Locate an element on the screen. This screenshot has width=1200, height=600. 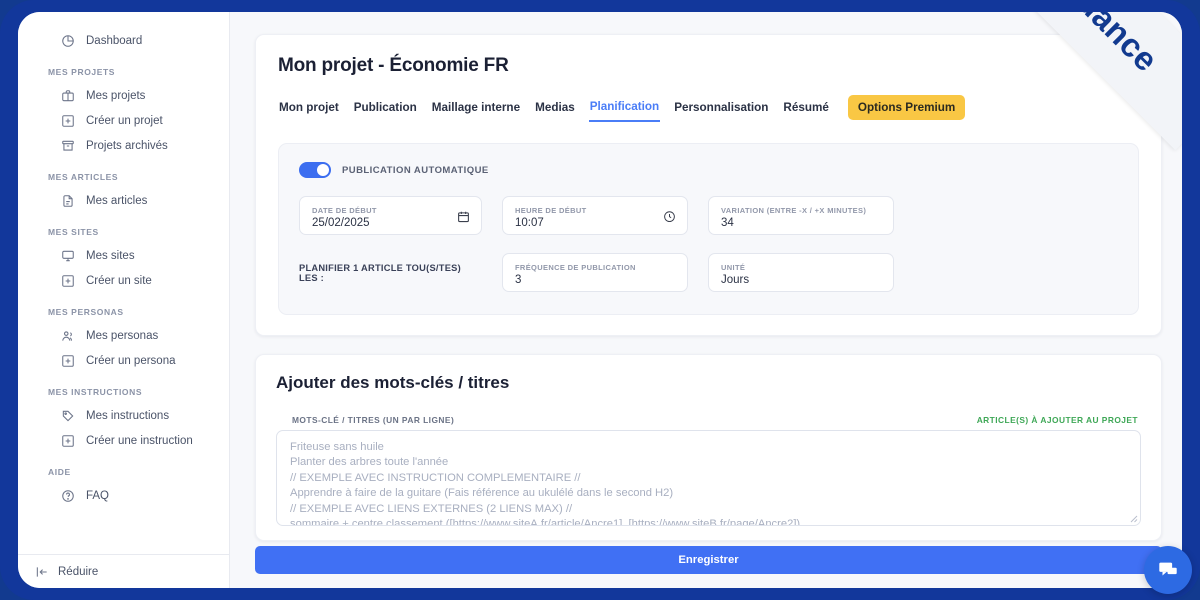
tab-medias: Medias is located at coordinates (555, 109).